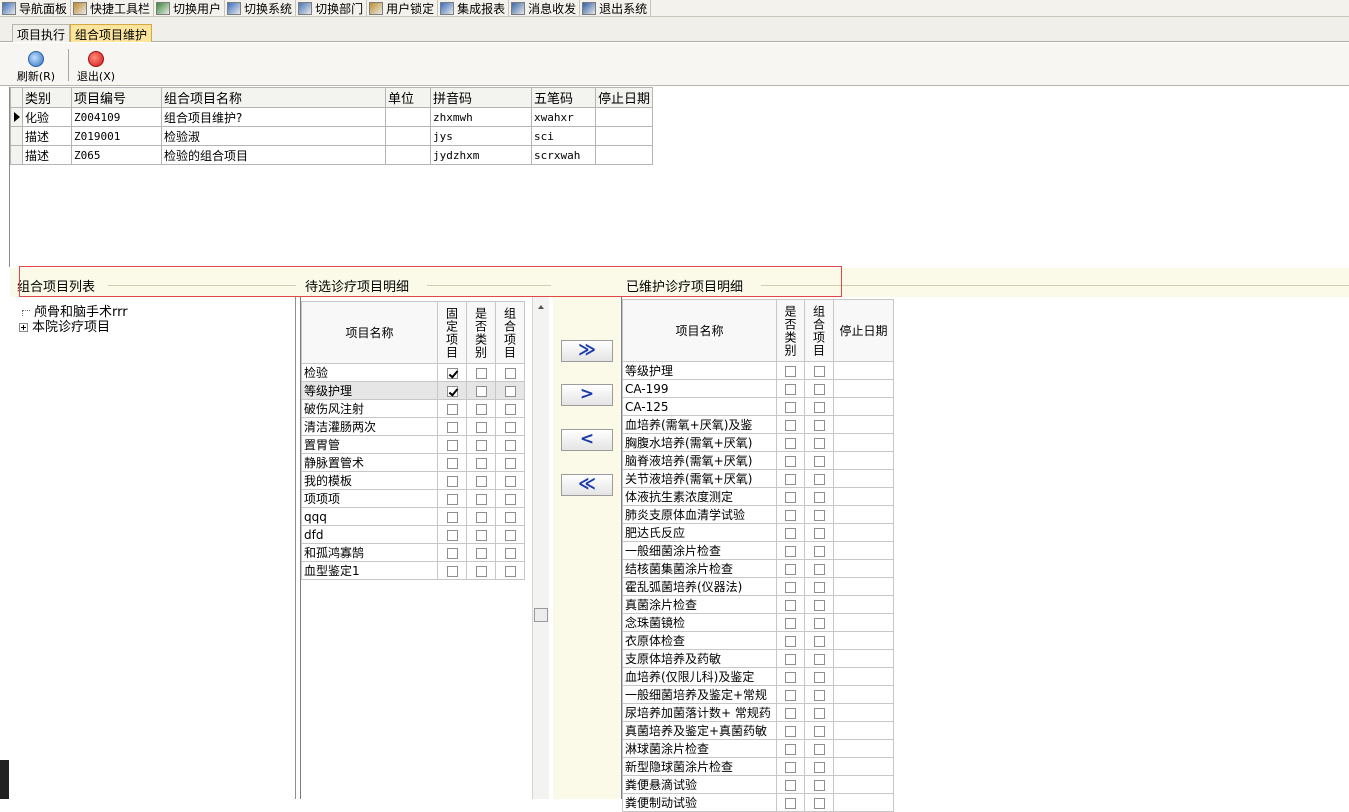 This screenshot has height=812, width=1349. What do you see at coordinates (563, 136) in the screenshot?
I see `cell-wubi: sci` at bounding box center [563, 136].